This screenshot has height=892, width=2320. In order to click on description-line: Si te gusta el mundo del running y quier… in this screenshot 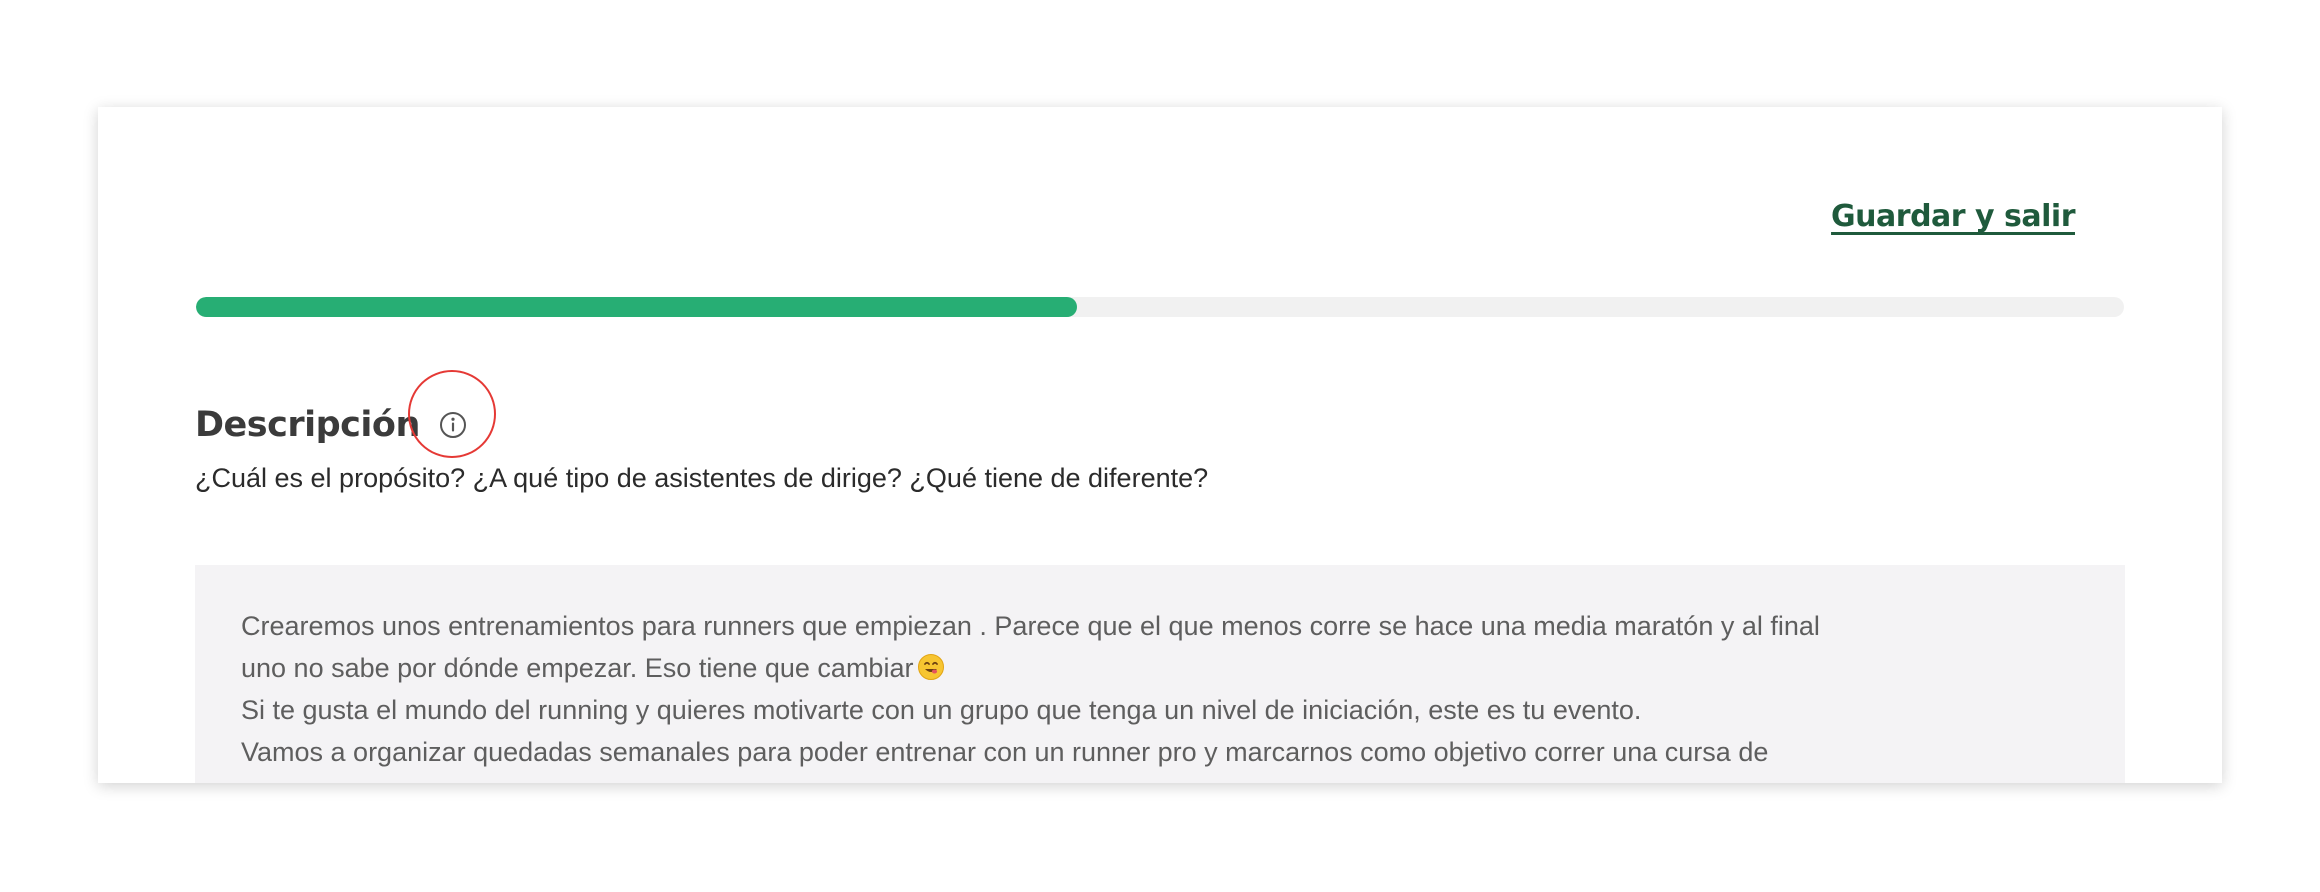, I will do `click(941, 710)`.